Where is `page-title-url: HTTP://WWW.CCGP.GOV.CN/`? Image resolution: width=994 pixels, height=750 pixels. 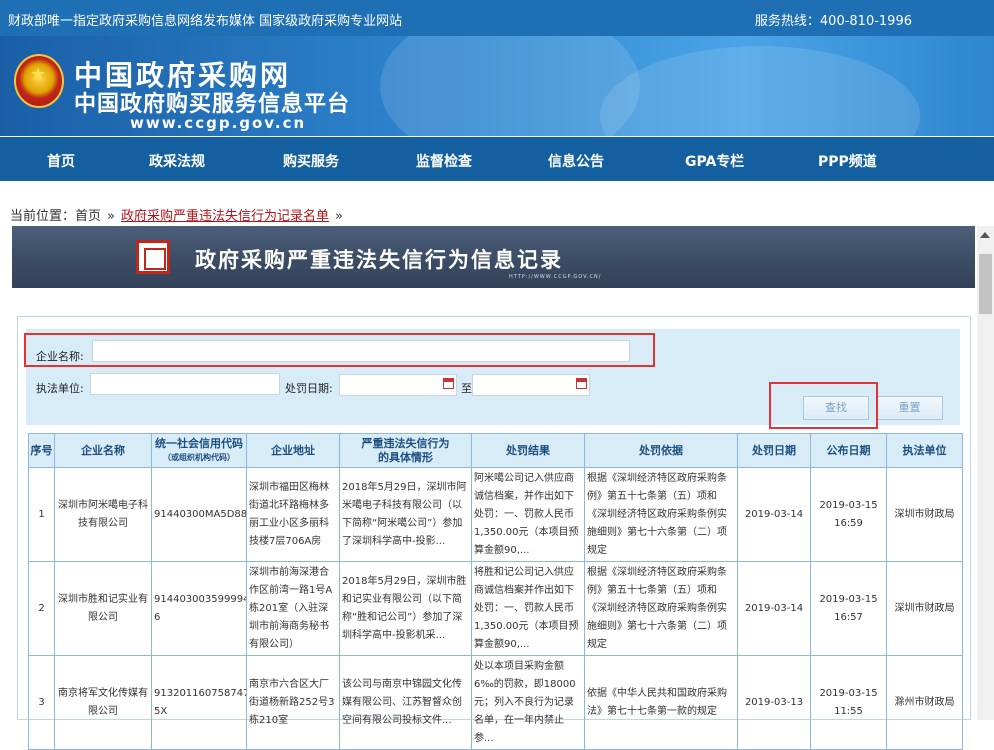 page-title-url: HTTP://WWW.CCGP.GOV.CN/ is located at coordinates (555, 277).